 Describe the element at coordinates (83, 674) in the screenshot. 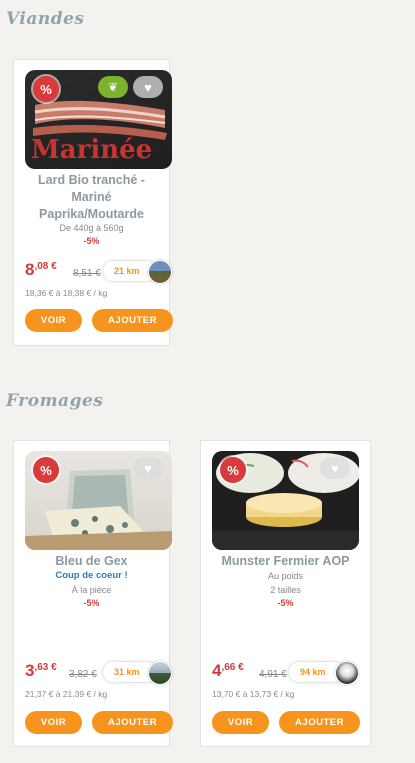

I see `old-price: 3,82 €` at that location.